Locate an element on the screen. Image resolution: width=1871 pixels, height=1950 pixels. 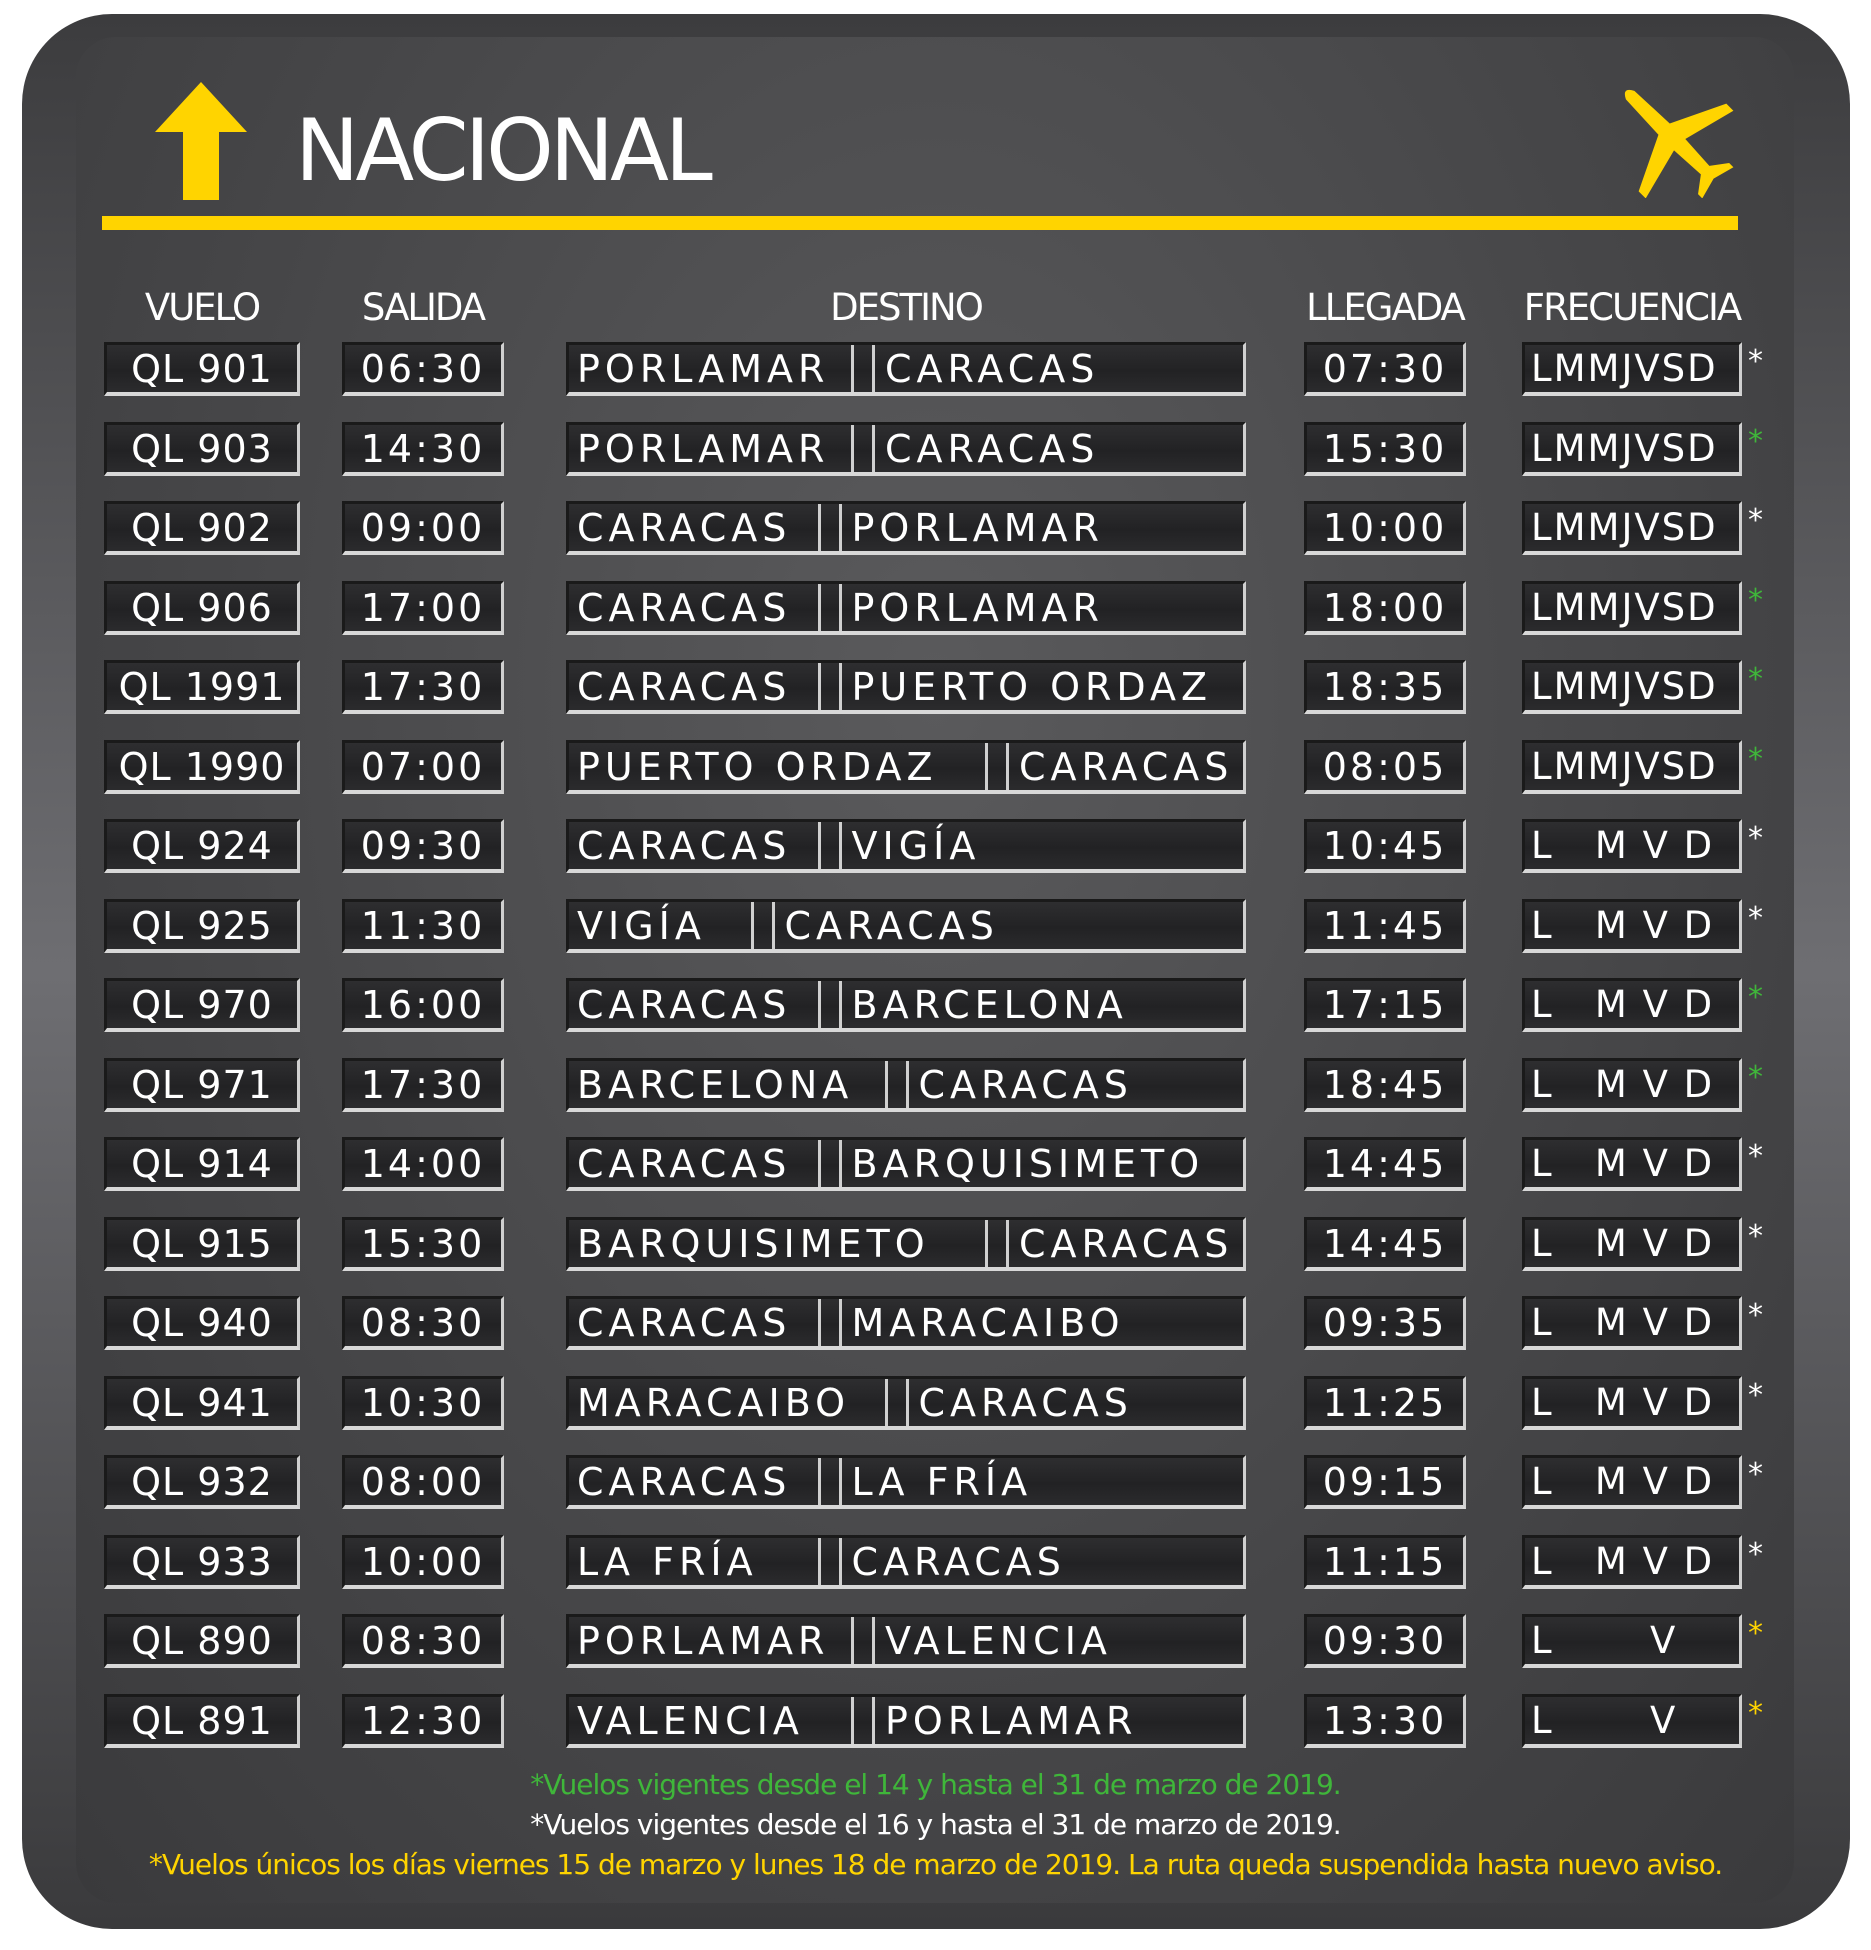
flight-row: QL 940 08:30 CARACAS MARACAIBO 09:35 L M V D * is located at coordinates (935, 1326).